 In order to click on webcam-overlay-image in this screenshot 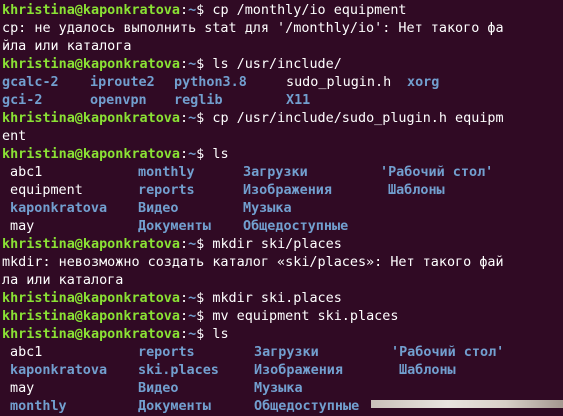, I will do `click(467, 404)`.